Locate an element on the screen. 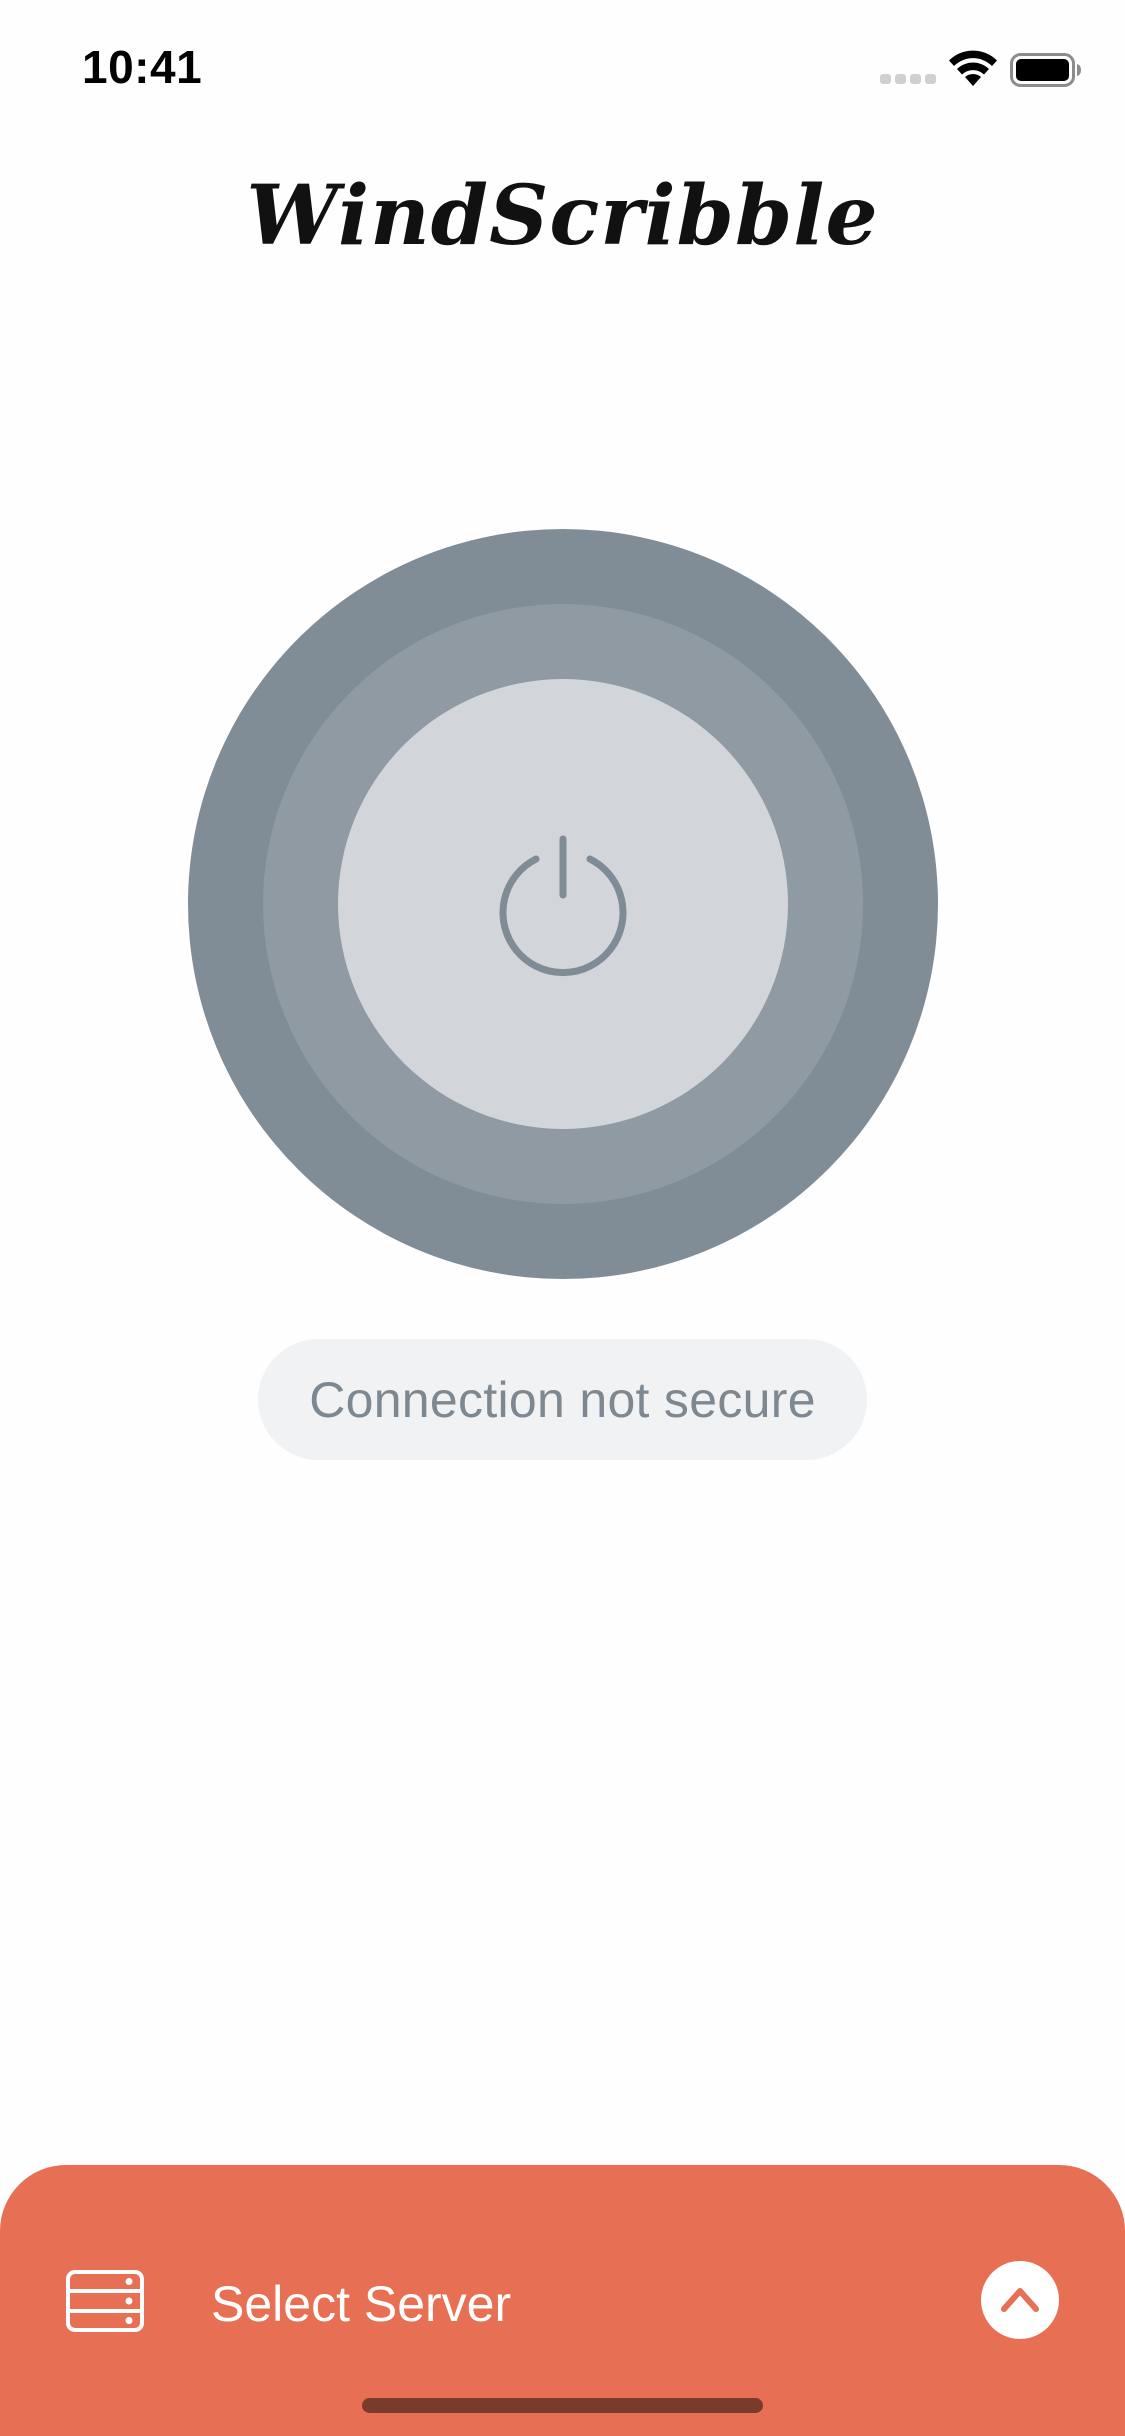 The image size is (1125, 2436). chevron-up-icon is located at coordinates (1020, 2300).